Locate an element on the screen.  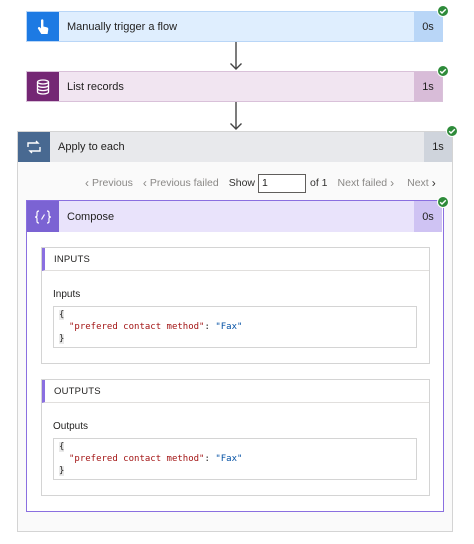
compose-title: Compose is located at coordinates (91, 216).